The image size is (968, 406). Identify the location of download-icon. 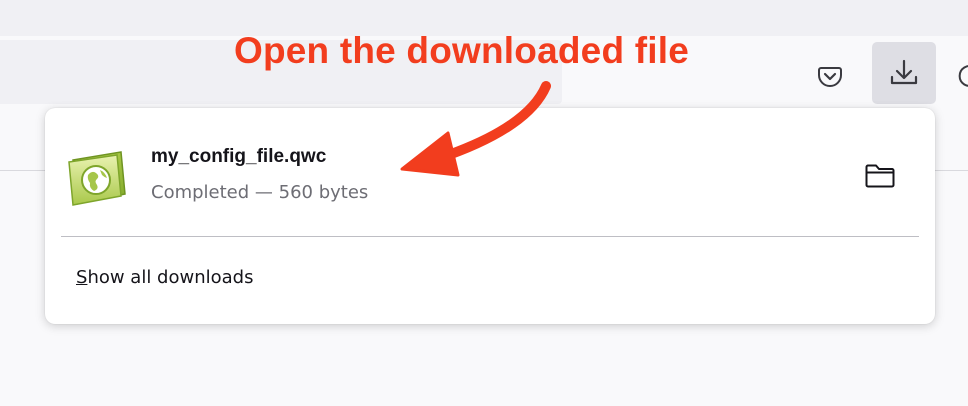
(904, 72).